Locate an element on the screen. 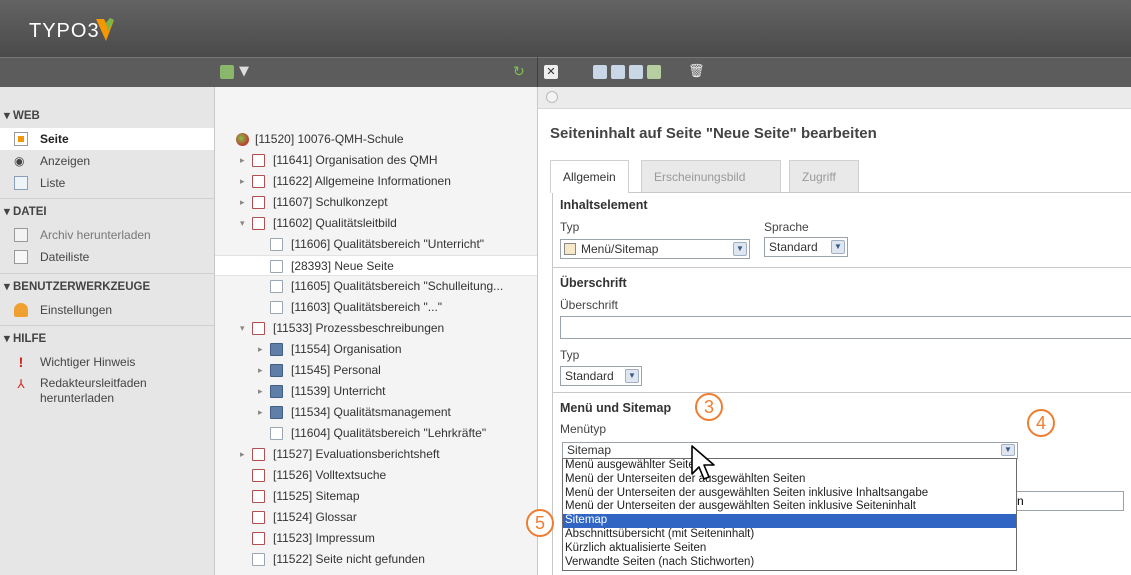  tree-node: ▸ [11527] Evaluationsberichtsheft is located at coordinates (376, 454).